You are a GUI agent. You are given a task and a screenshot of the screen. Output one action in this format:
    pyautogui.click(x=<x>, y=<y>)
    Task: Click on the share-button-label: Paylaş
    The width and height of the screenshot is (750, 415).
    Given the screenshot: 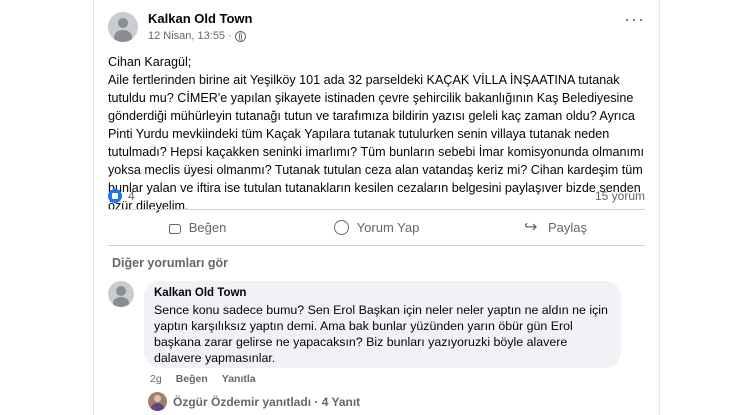 What is the action you would take?
    pyautogui.click(x=567, y=227)
    